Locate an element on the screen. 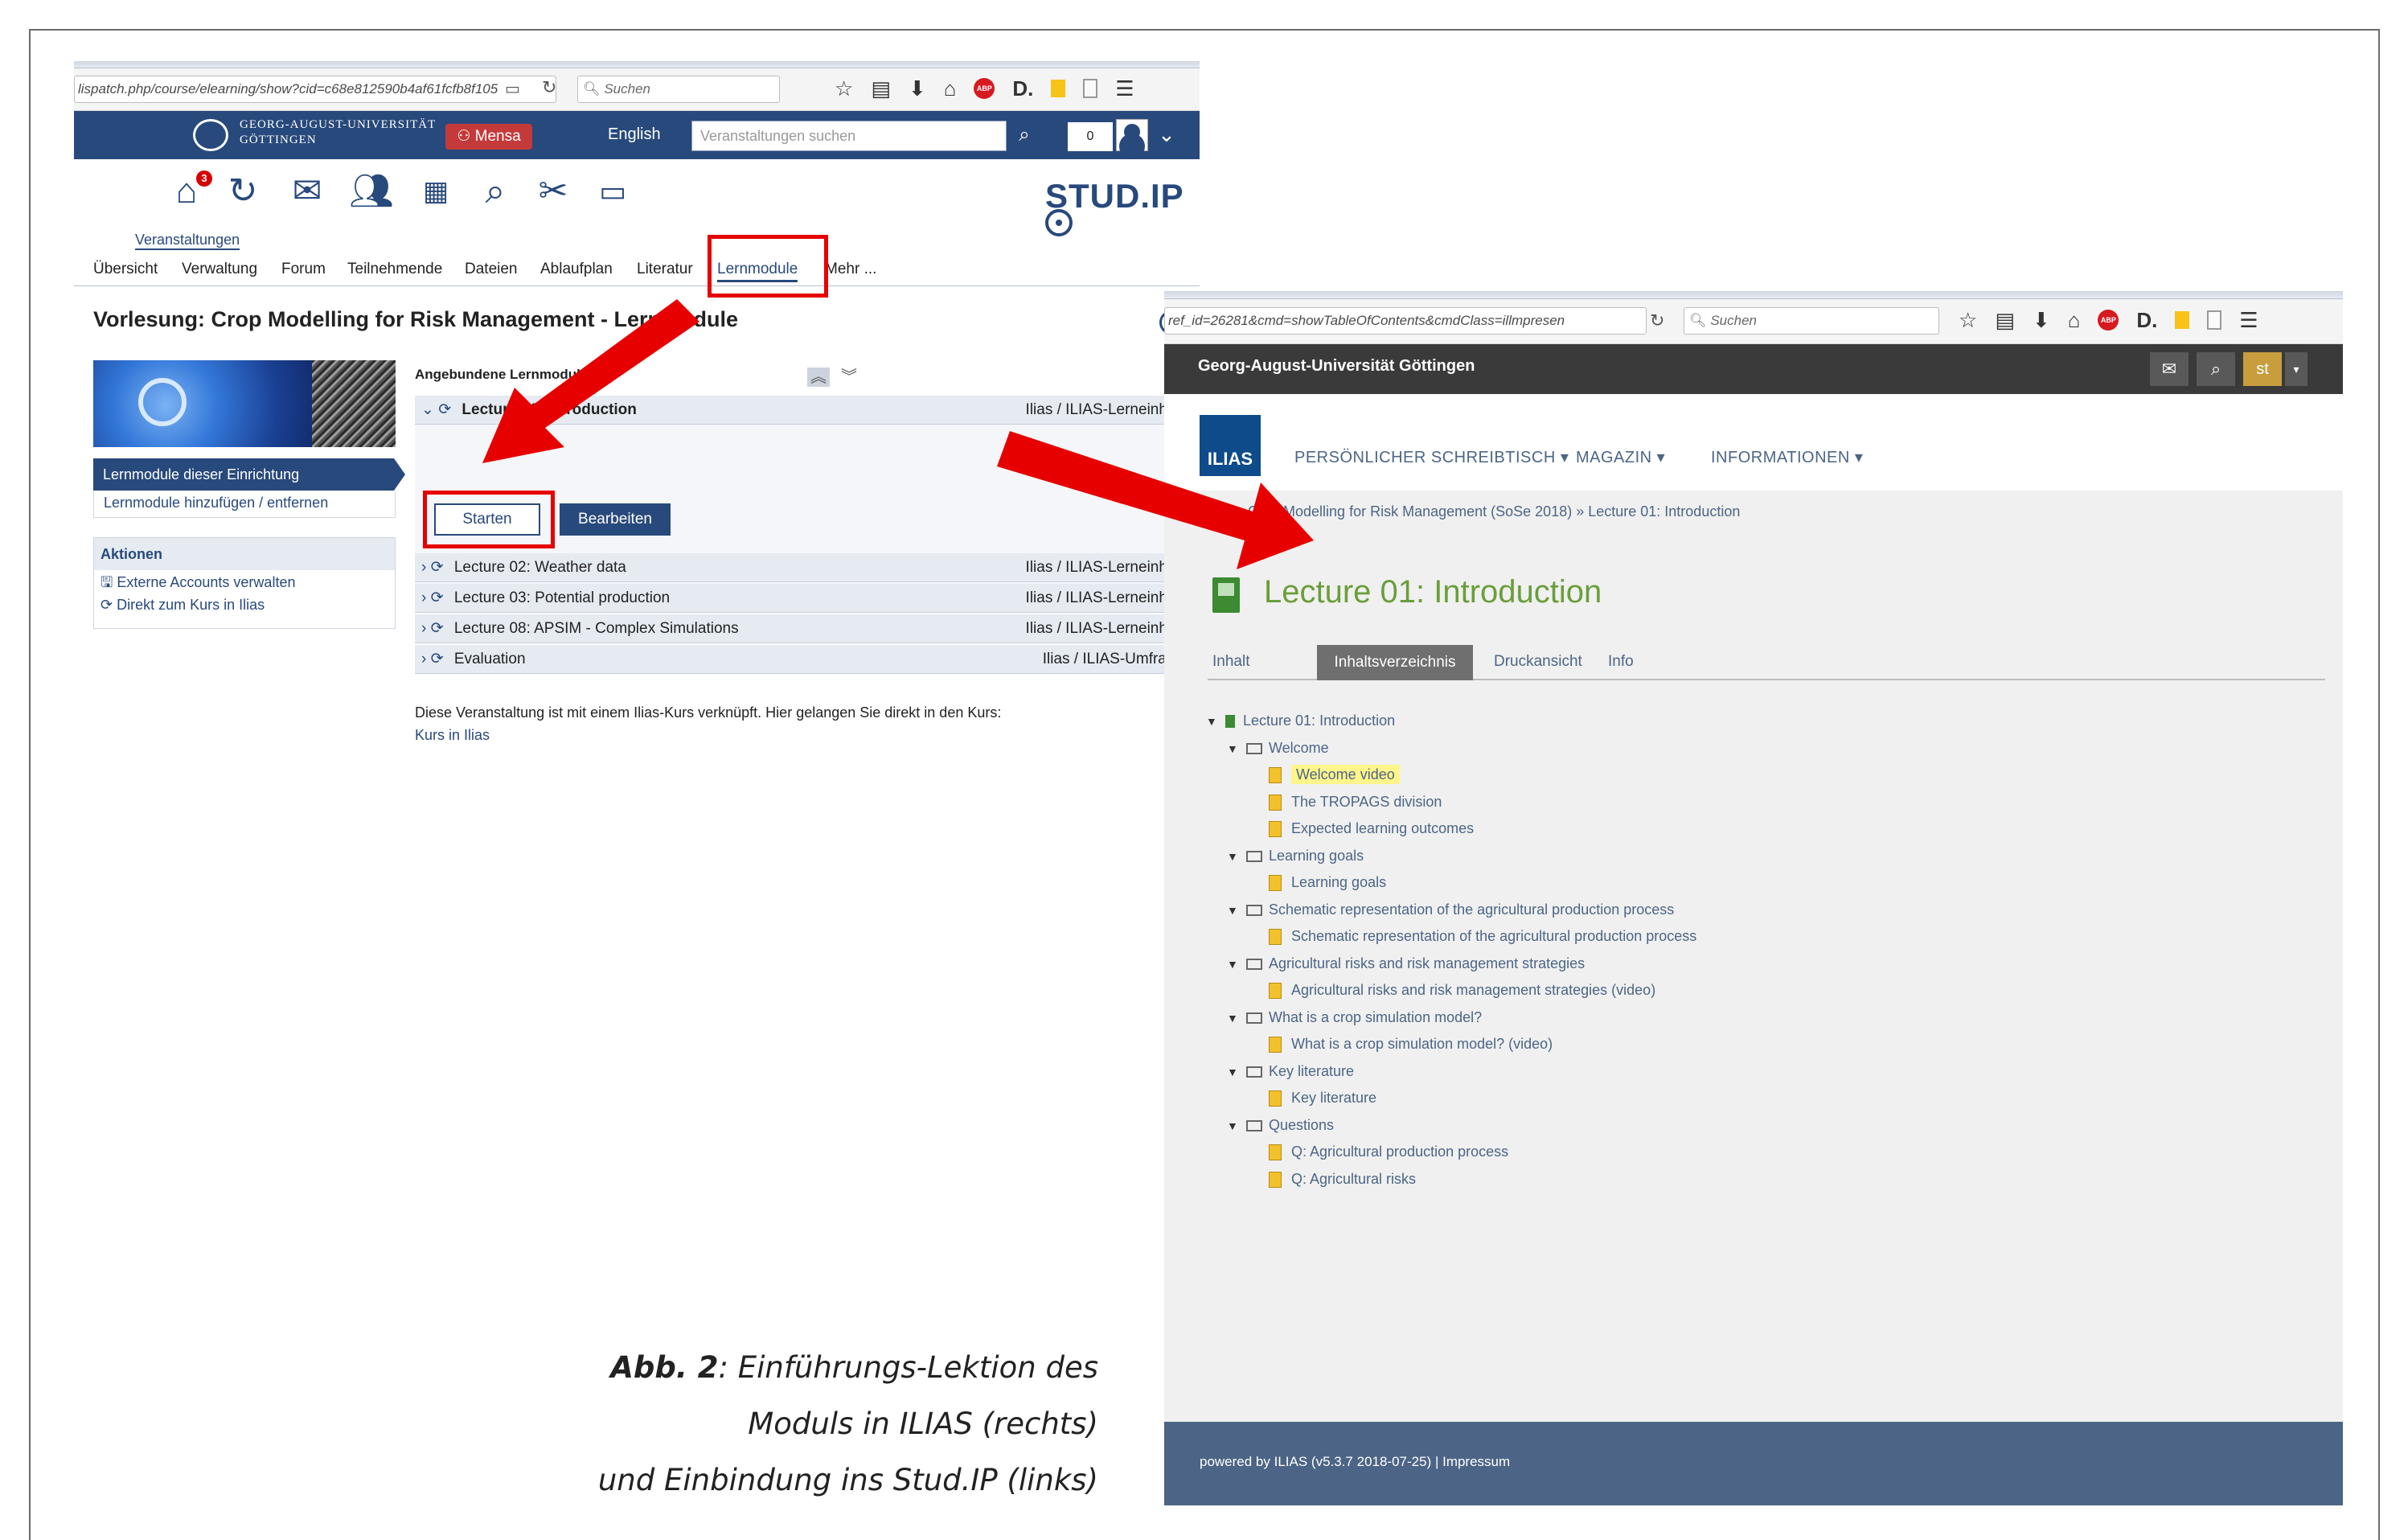  user-avatar: st is located at coordinates (2262, 369).